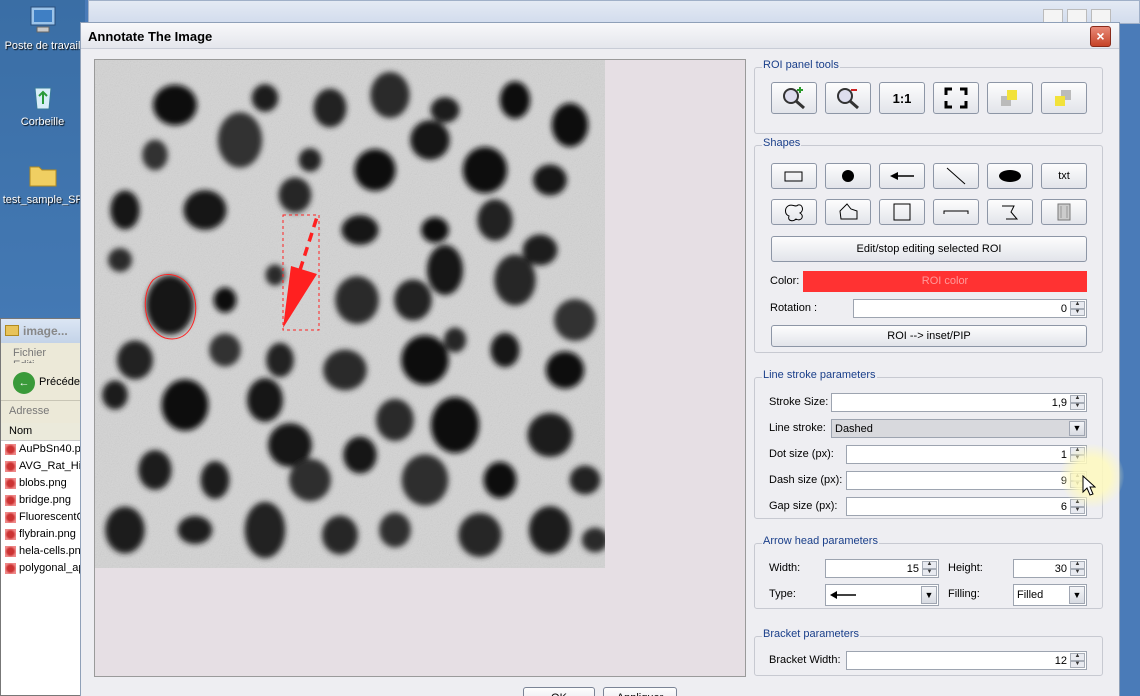 Image resolution: width=1140 pixels, height=696 pixels. I want to click on folder-icon, so click(43, 174).